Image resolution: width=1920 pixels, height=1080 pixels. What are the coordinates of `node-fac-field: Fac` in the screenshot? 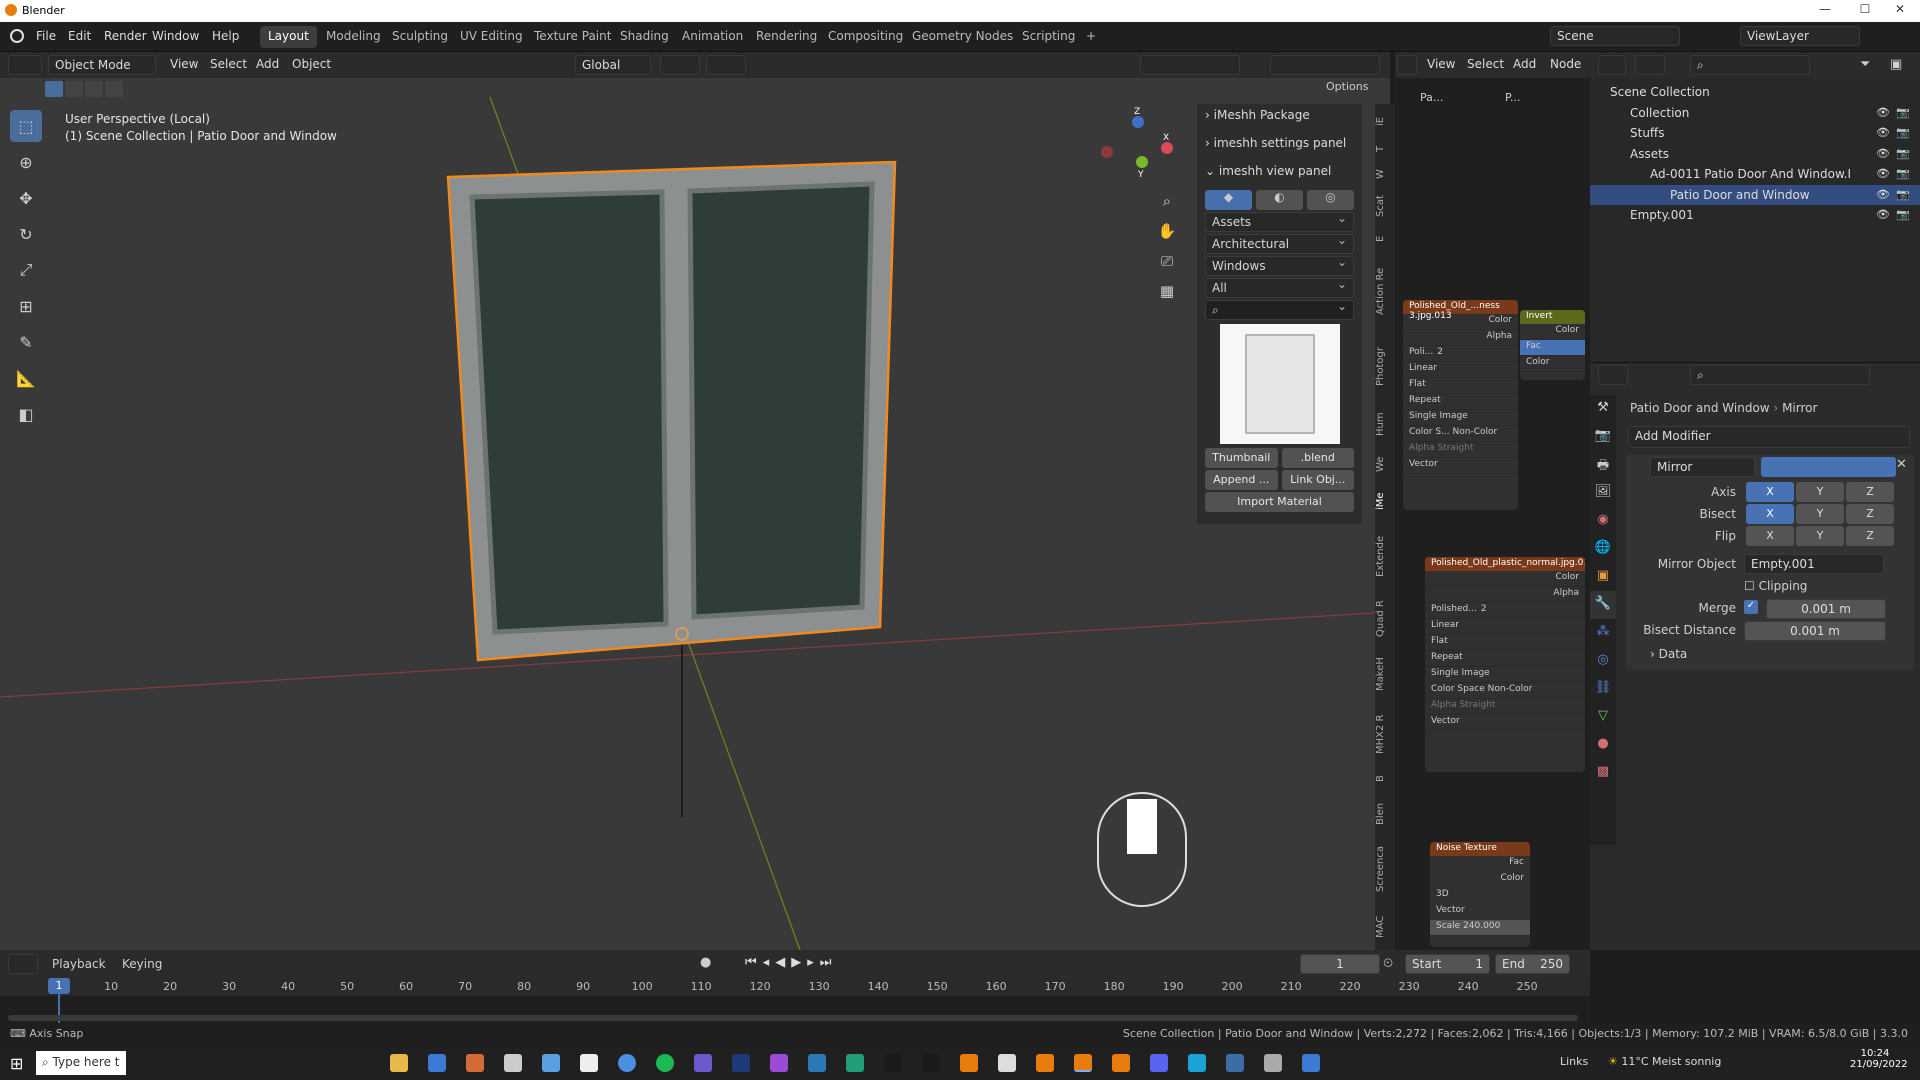 It's located at (1552, 348).